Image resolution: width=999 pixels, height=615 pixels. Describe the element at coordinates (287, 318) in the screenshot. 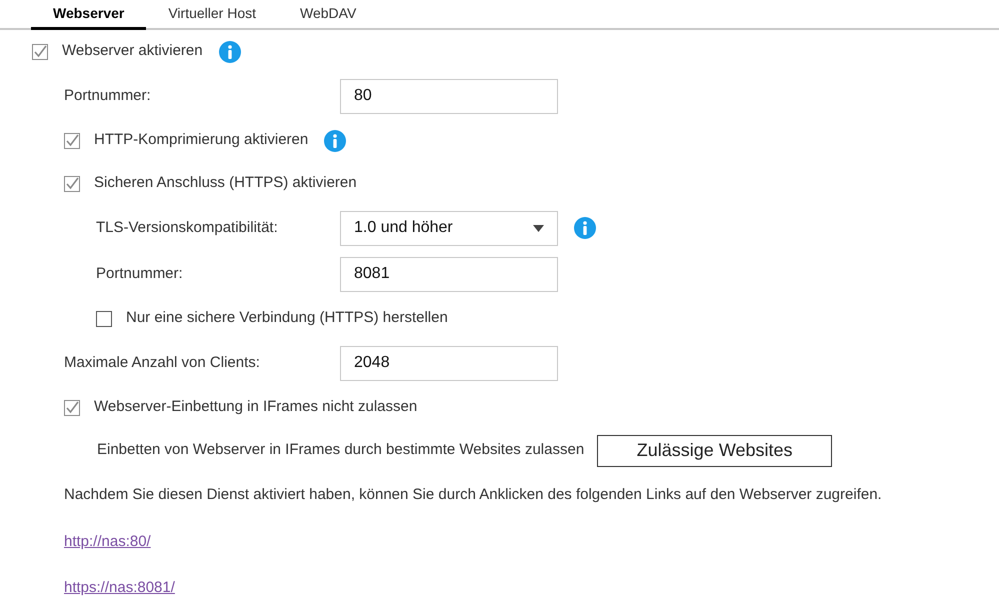

I see `checkbox-label: Nur eine sichere Verbindung (HTTPS) herstellen` at that location.